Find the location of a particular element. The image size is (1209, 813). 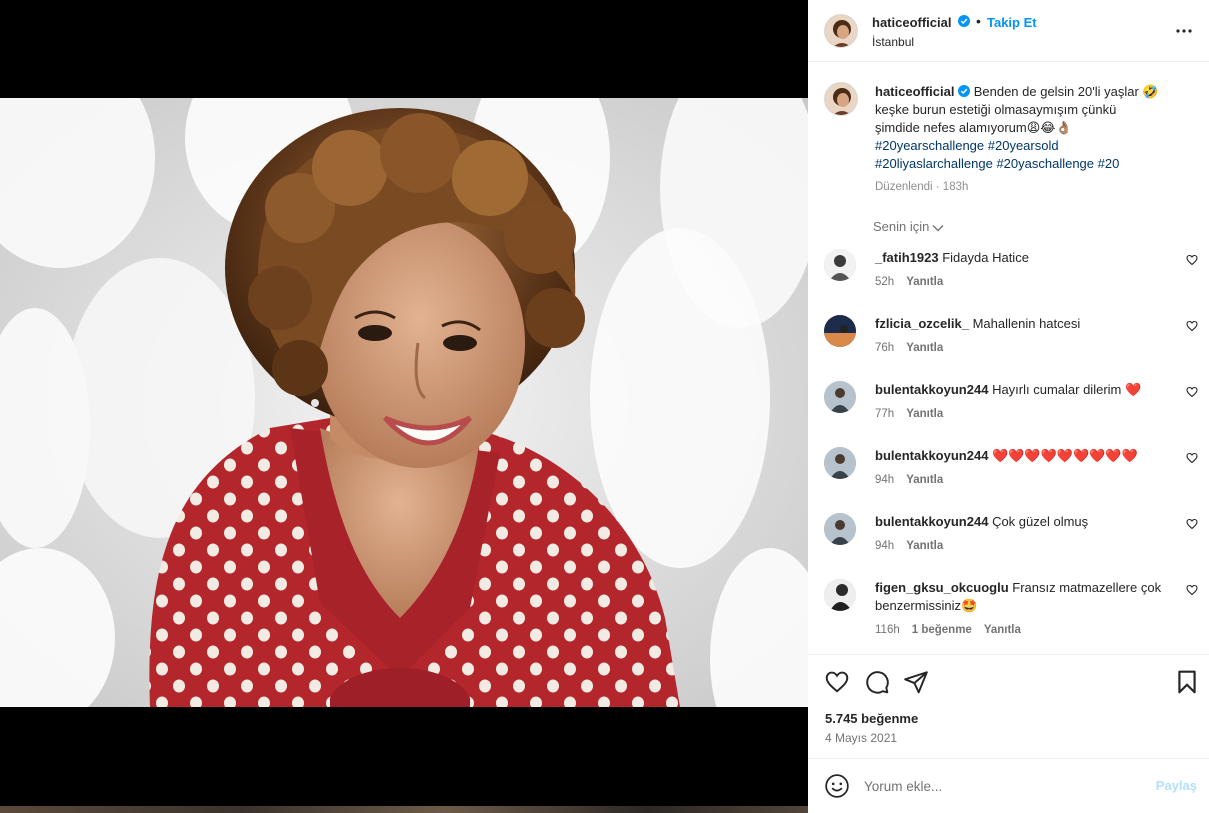

comment-text: _fatih1923 Fidayda Hatice is located at coordinates (1025, 258).